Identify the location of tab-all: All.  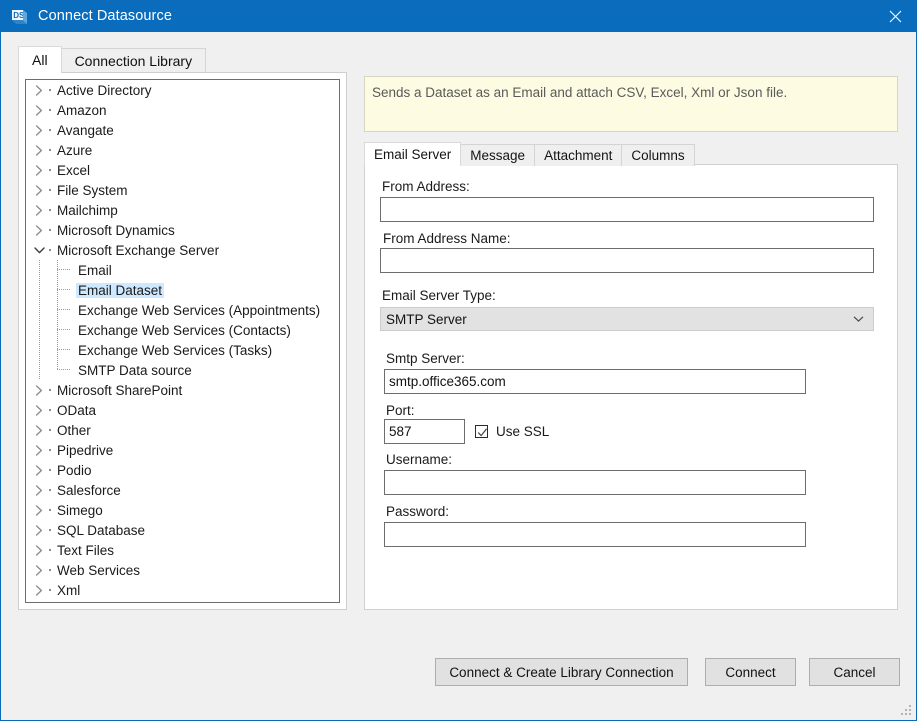
(40, 59).